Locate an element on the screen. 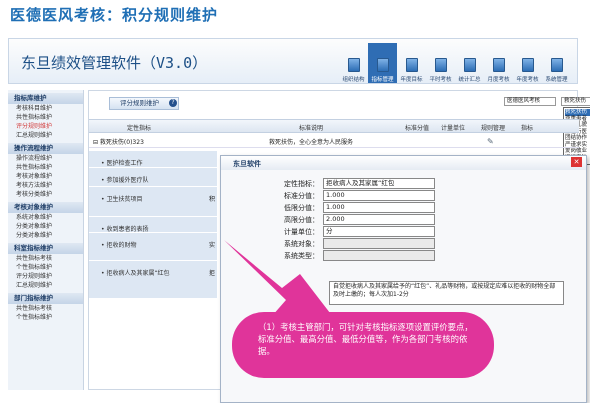  sidebar-item: 考核对象维护 is located at coordinates (45, 176).